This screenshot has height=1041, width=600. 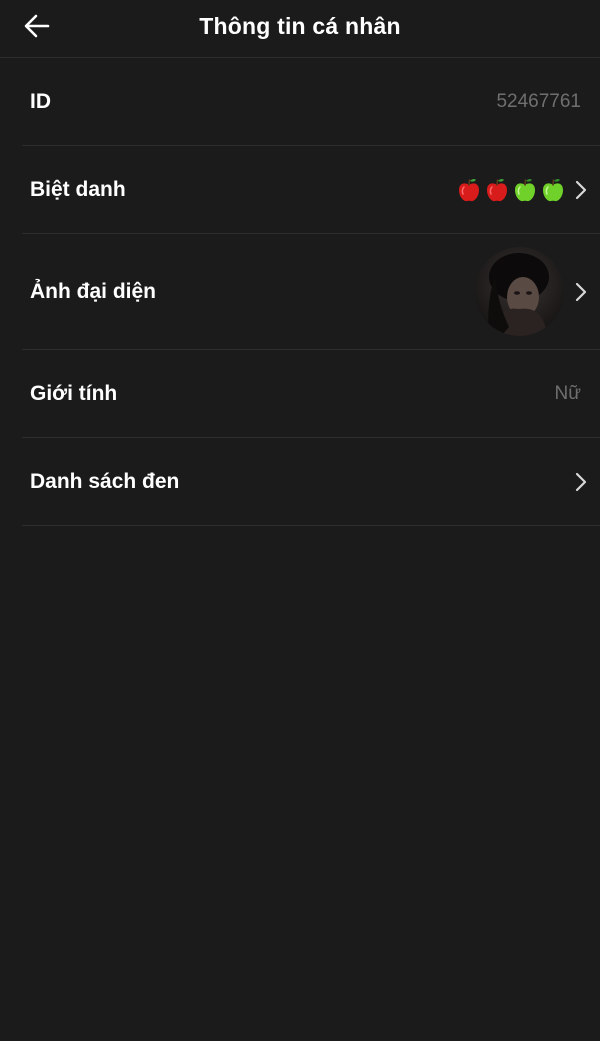 I want to click on id-label: ID, so click(x=40, y=101).